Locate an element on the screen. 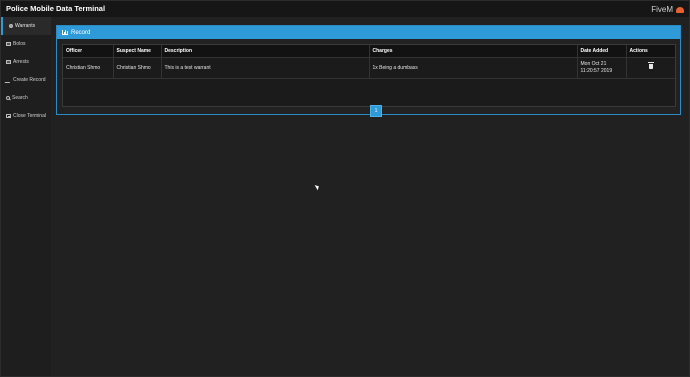  cell-actions is located at coordinates (650, 68).